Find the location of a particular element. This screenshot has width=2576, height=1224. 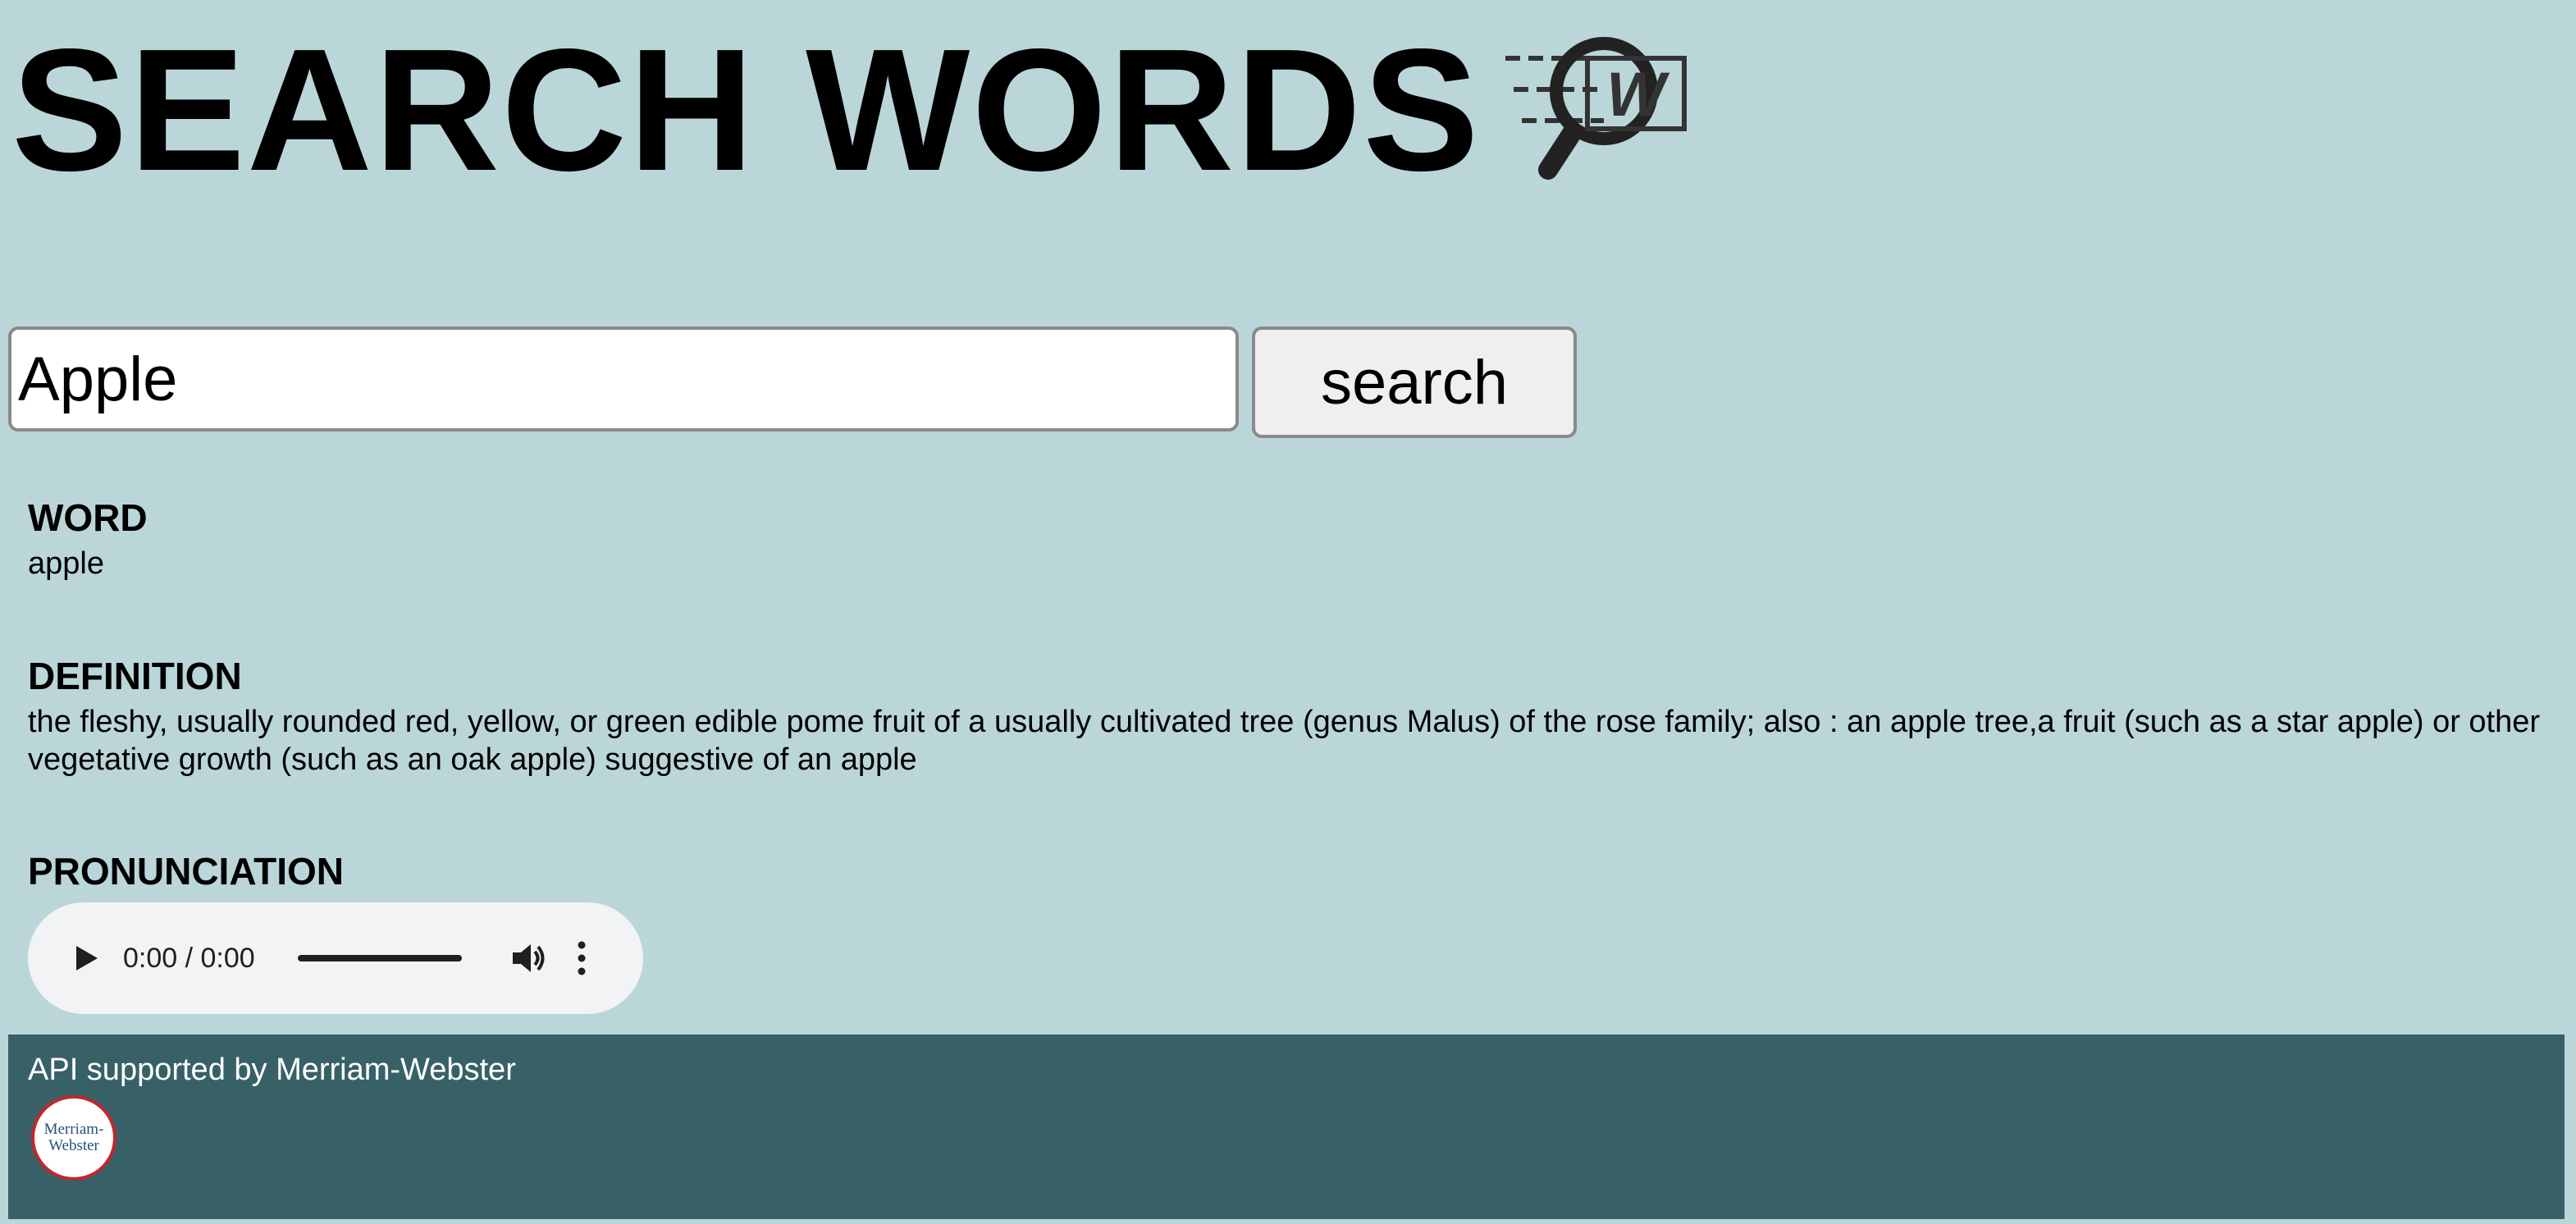

search-bar: search is located at coordinates (793, 383).